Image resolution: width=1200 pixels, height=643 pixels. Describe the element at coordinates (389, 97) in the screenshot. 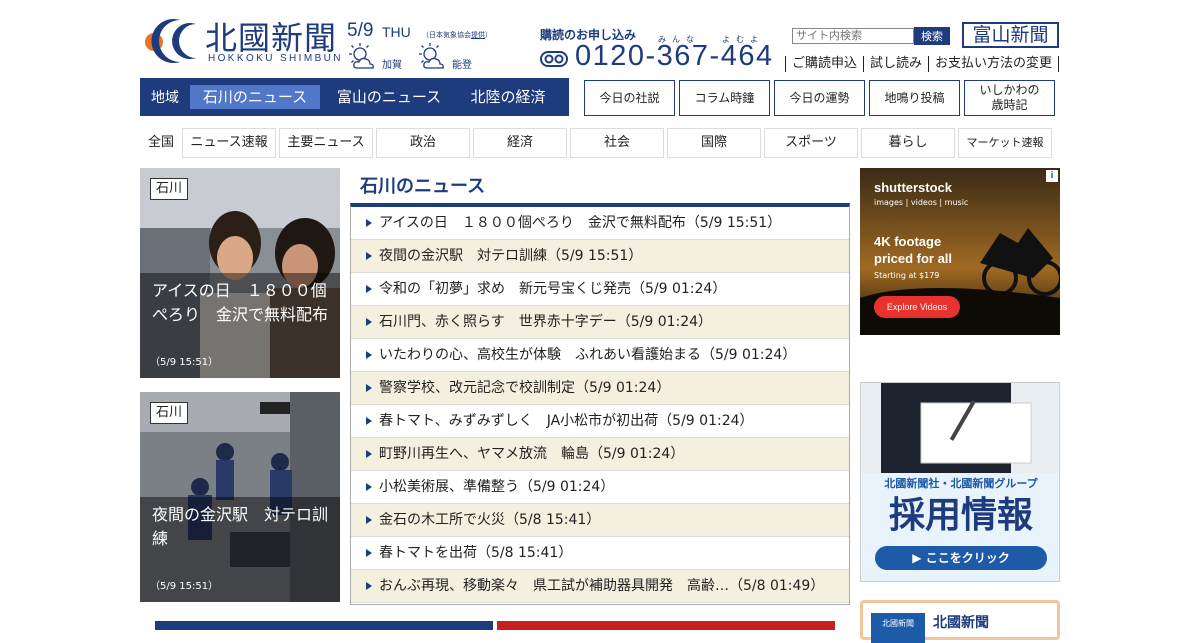

I see `tab-toyama-news: 富山のニュース` at that location.